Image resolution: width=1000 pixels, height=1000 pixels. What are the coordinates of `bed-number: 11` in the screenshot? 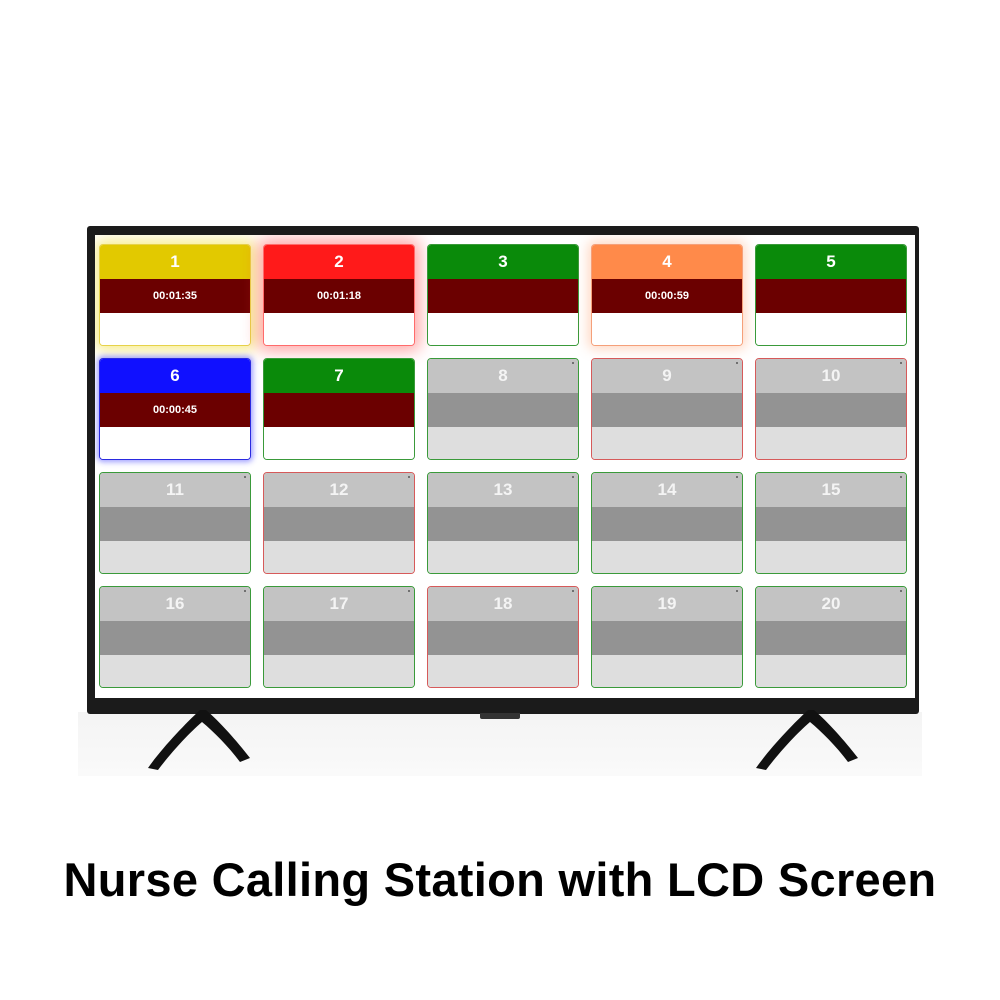 It's located at (175, 490).